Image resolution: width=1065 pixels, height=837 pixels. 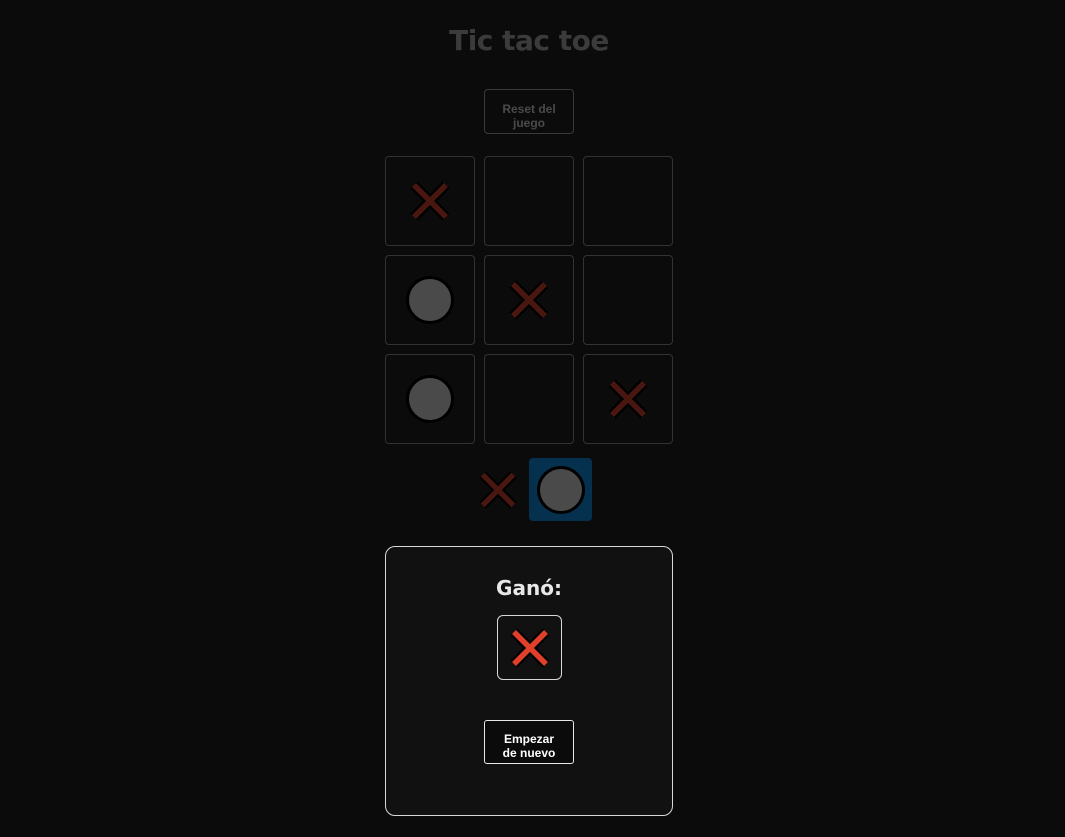 I want to click on page-title: Tic tac toe, so click(x=529, y=40).